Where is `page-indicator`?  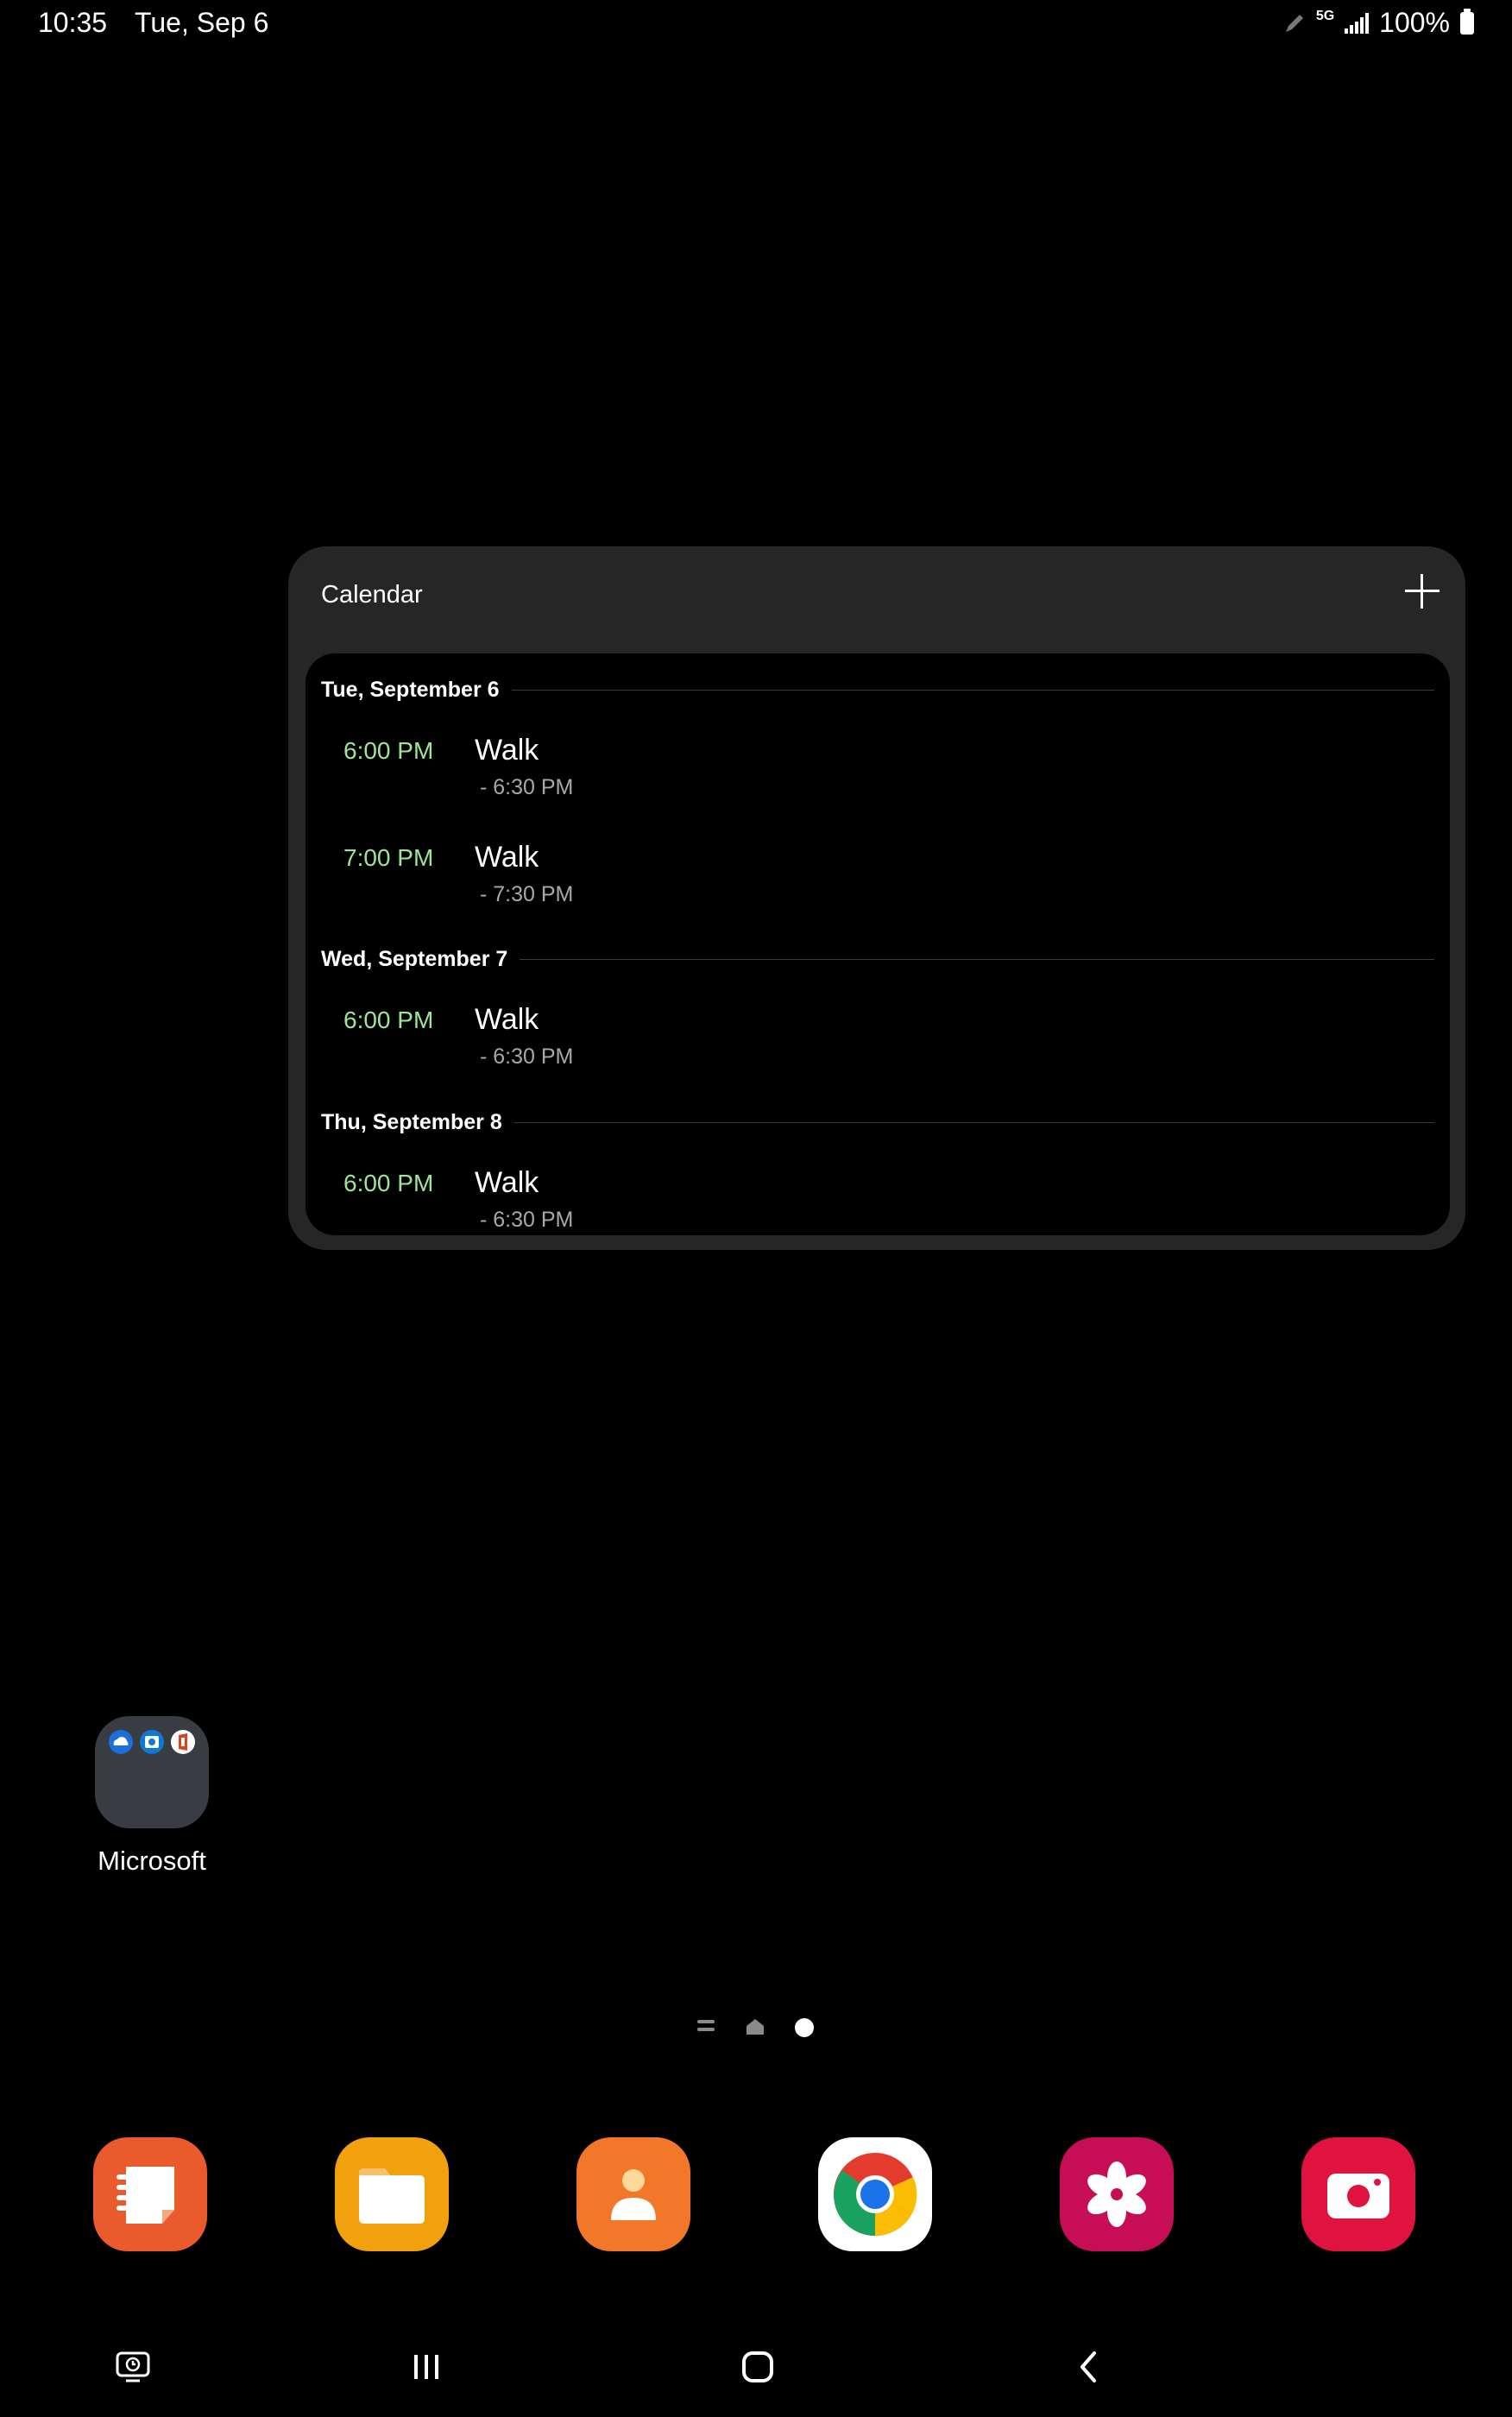 page-indicator is located at coordinates (756, 2029).